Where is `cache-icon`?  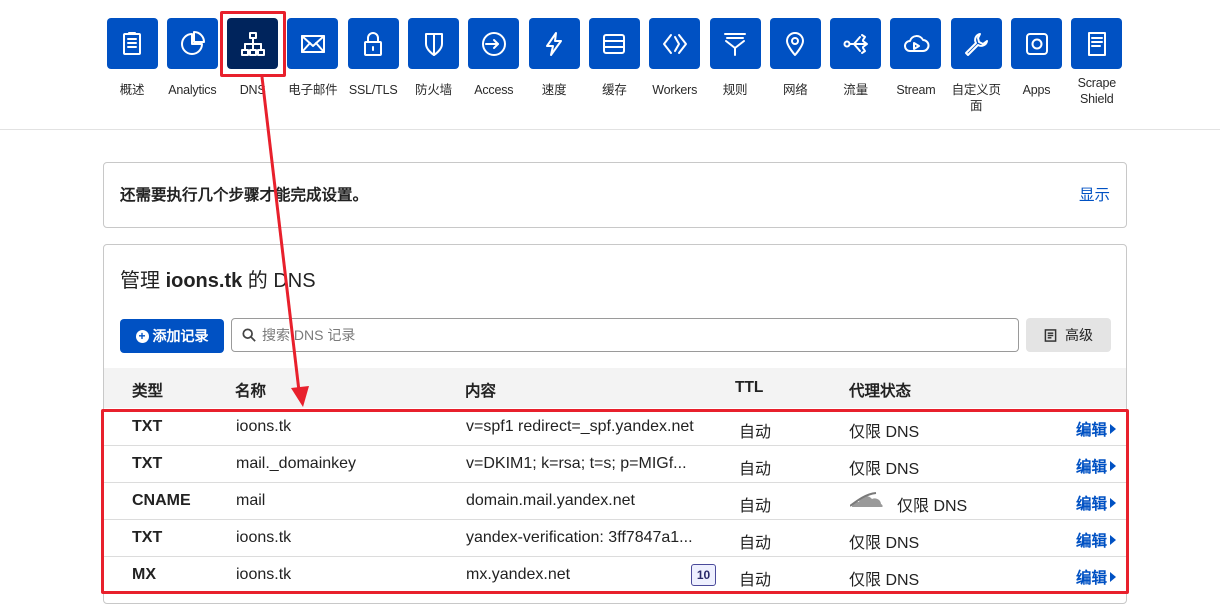 cache-icon is located at coordinates (614, 43).